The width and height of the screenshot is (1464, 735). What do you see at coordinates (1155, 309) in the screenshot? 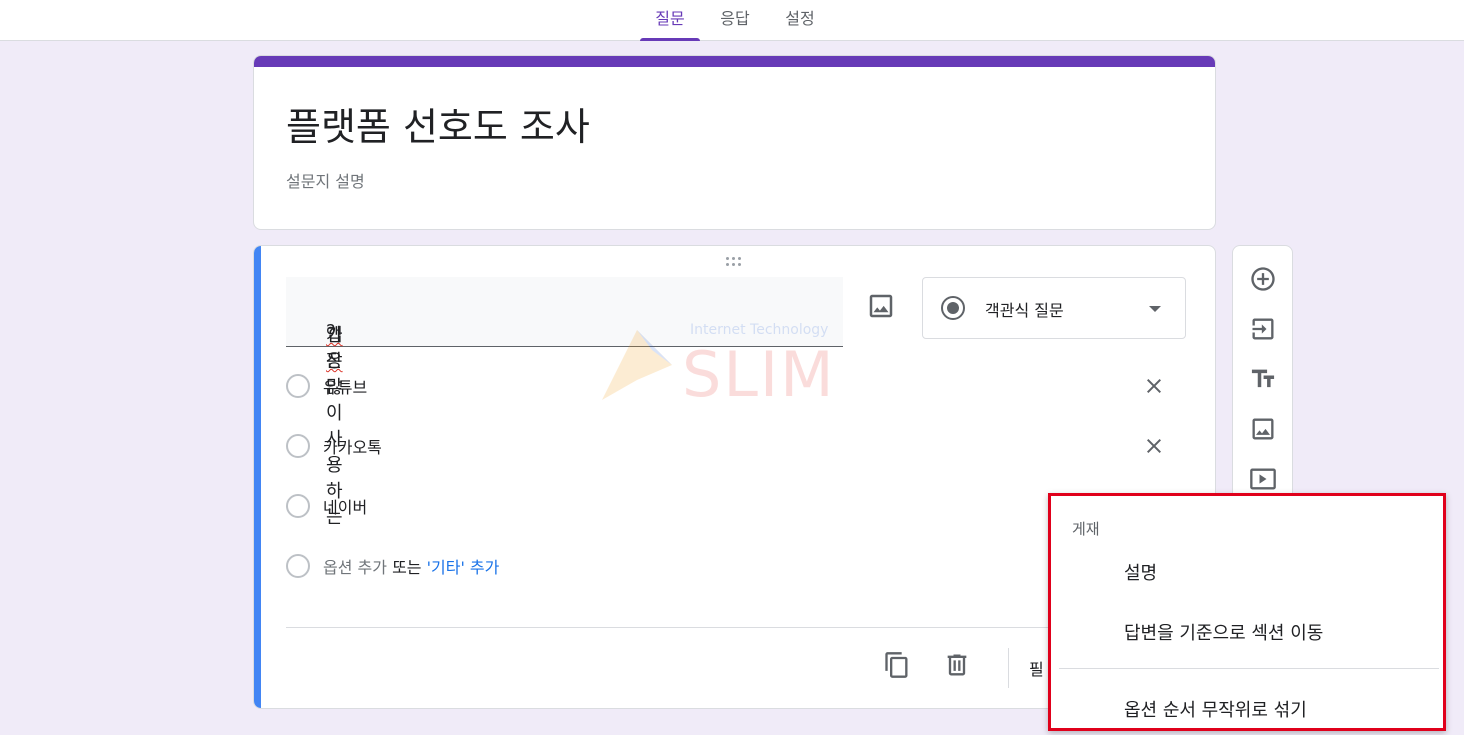
I see `caret-down-icon` at bounding box center [1155, 309].